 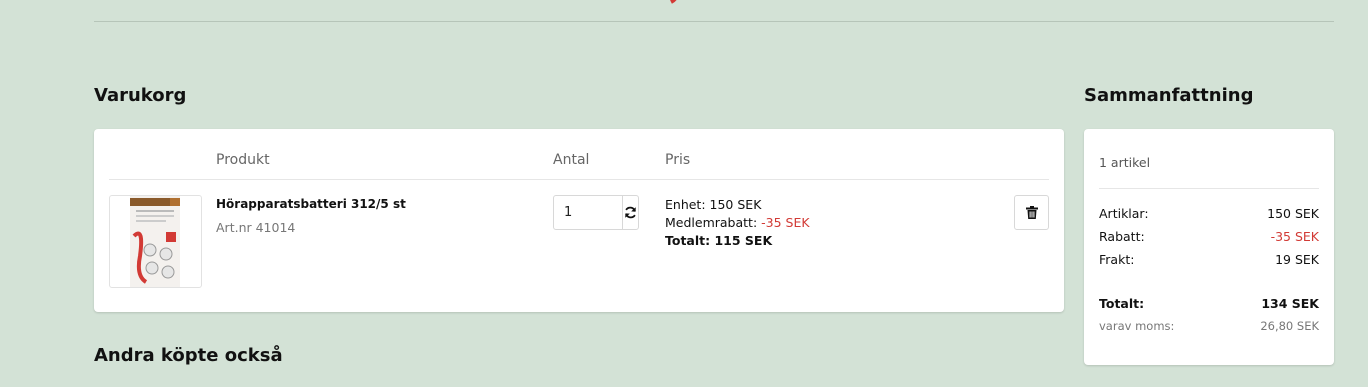 I want to click on summary-row-articles: Artiklar: 150 SEK, so click(x=1209, y=213).